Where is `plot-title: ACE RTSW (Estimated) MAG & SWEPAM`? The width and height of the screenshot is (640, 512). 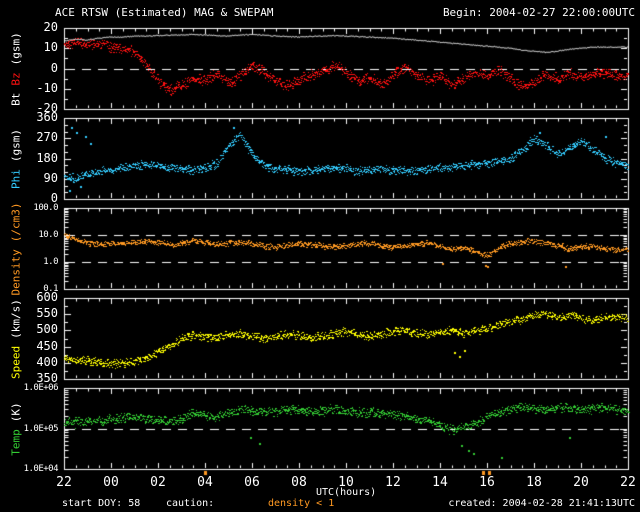 plot-title: ACE RTSW (Estimated) MAG & SWEPAM is located at coordinates (164, 12).